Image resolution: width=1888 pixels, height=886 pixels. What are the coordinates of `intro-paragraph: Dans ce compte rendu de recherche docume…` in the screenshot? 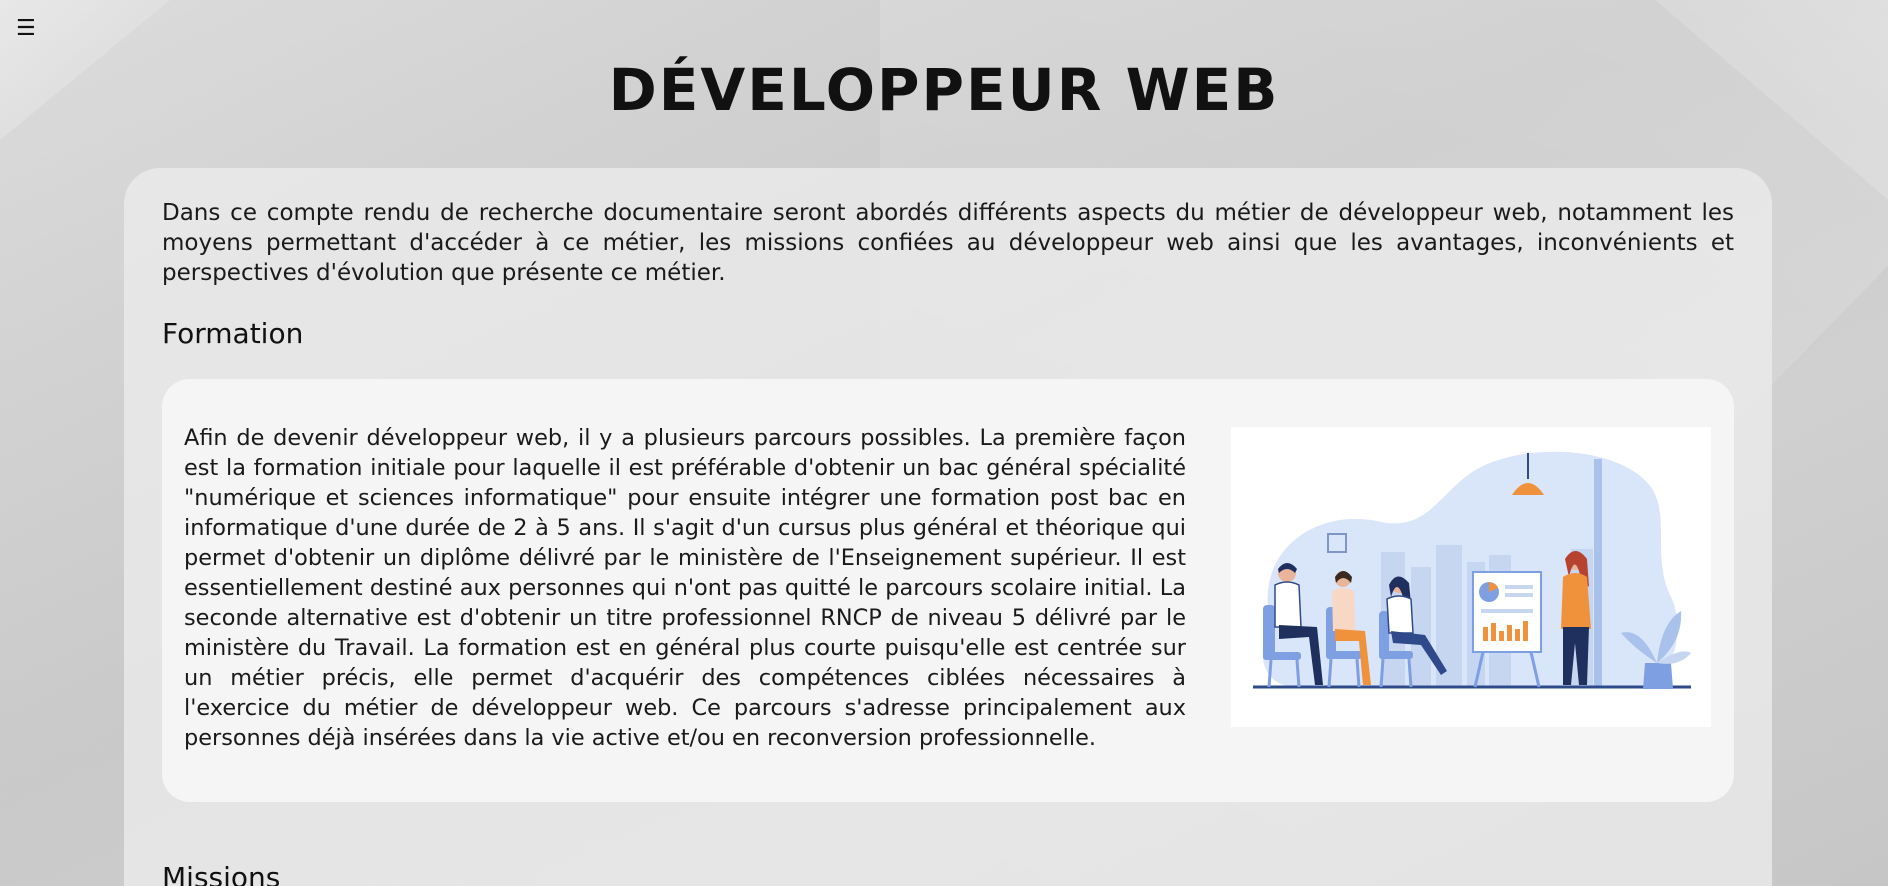 It's located at (948, 243).